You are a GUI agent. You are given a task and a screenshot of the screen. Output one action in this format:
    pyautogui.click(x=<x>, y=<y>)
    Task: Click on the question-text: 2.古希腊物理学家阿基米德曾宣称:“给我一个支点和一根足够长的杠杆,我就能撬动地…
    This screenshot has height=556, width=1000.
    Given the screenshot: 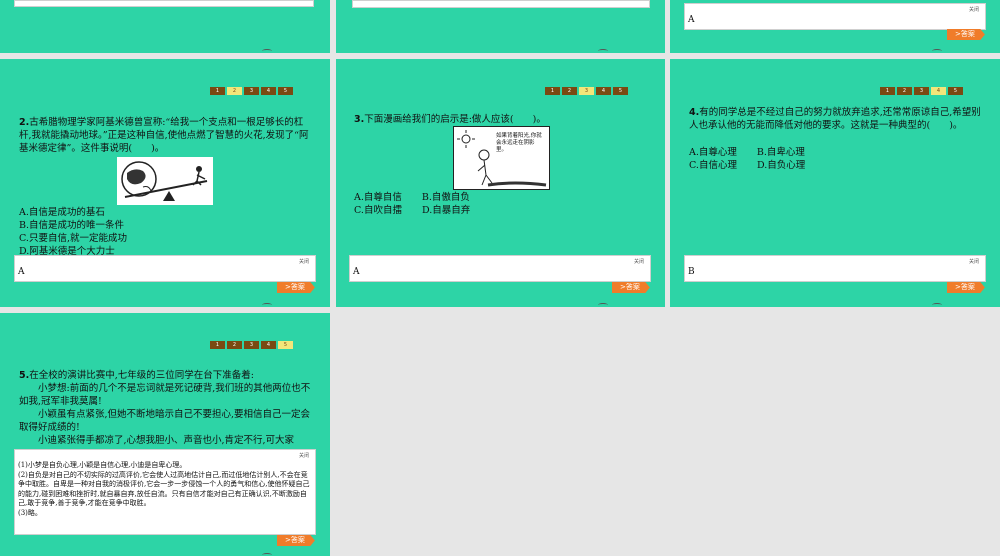 What is the action you would take?
    pyautogui.click(x=164, y=135)
    